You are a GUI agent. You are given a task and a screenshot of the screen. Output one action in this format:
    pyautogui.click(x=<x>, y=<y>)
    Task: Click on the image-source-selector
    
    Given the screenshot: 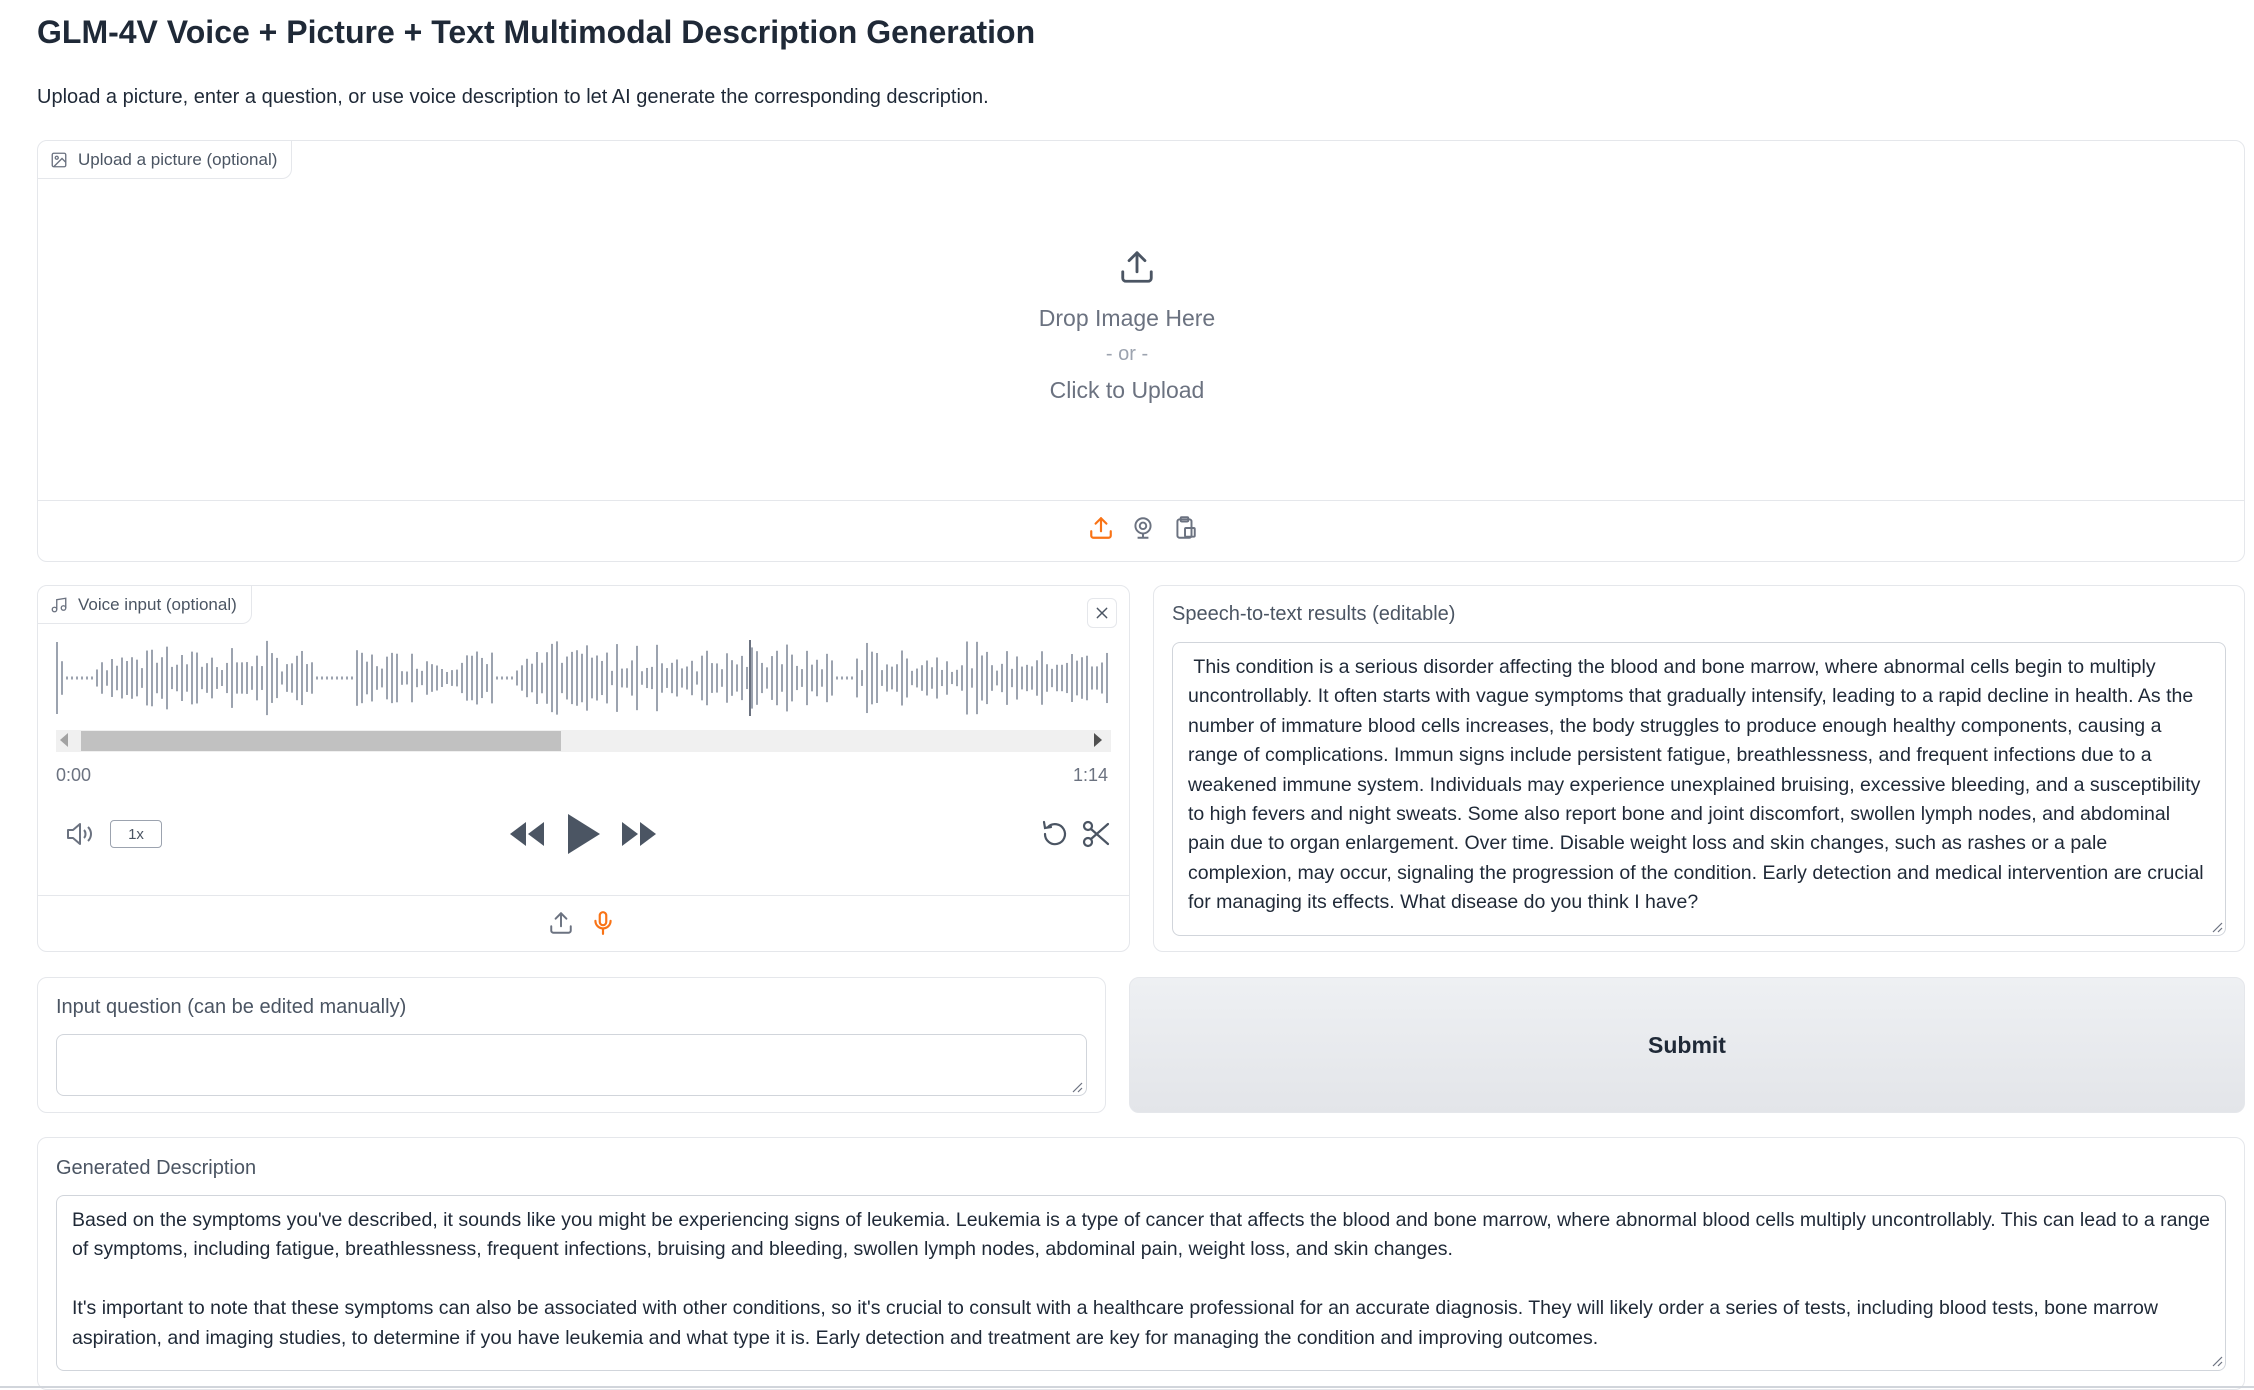 What is the action you would take?
    pyautogui.click(x=1143, y=528)
    